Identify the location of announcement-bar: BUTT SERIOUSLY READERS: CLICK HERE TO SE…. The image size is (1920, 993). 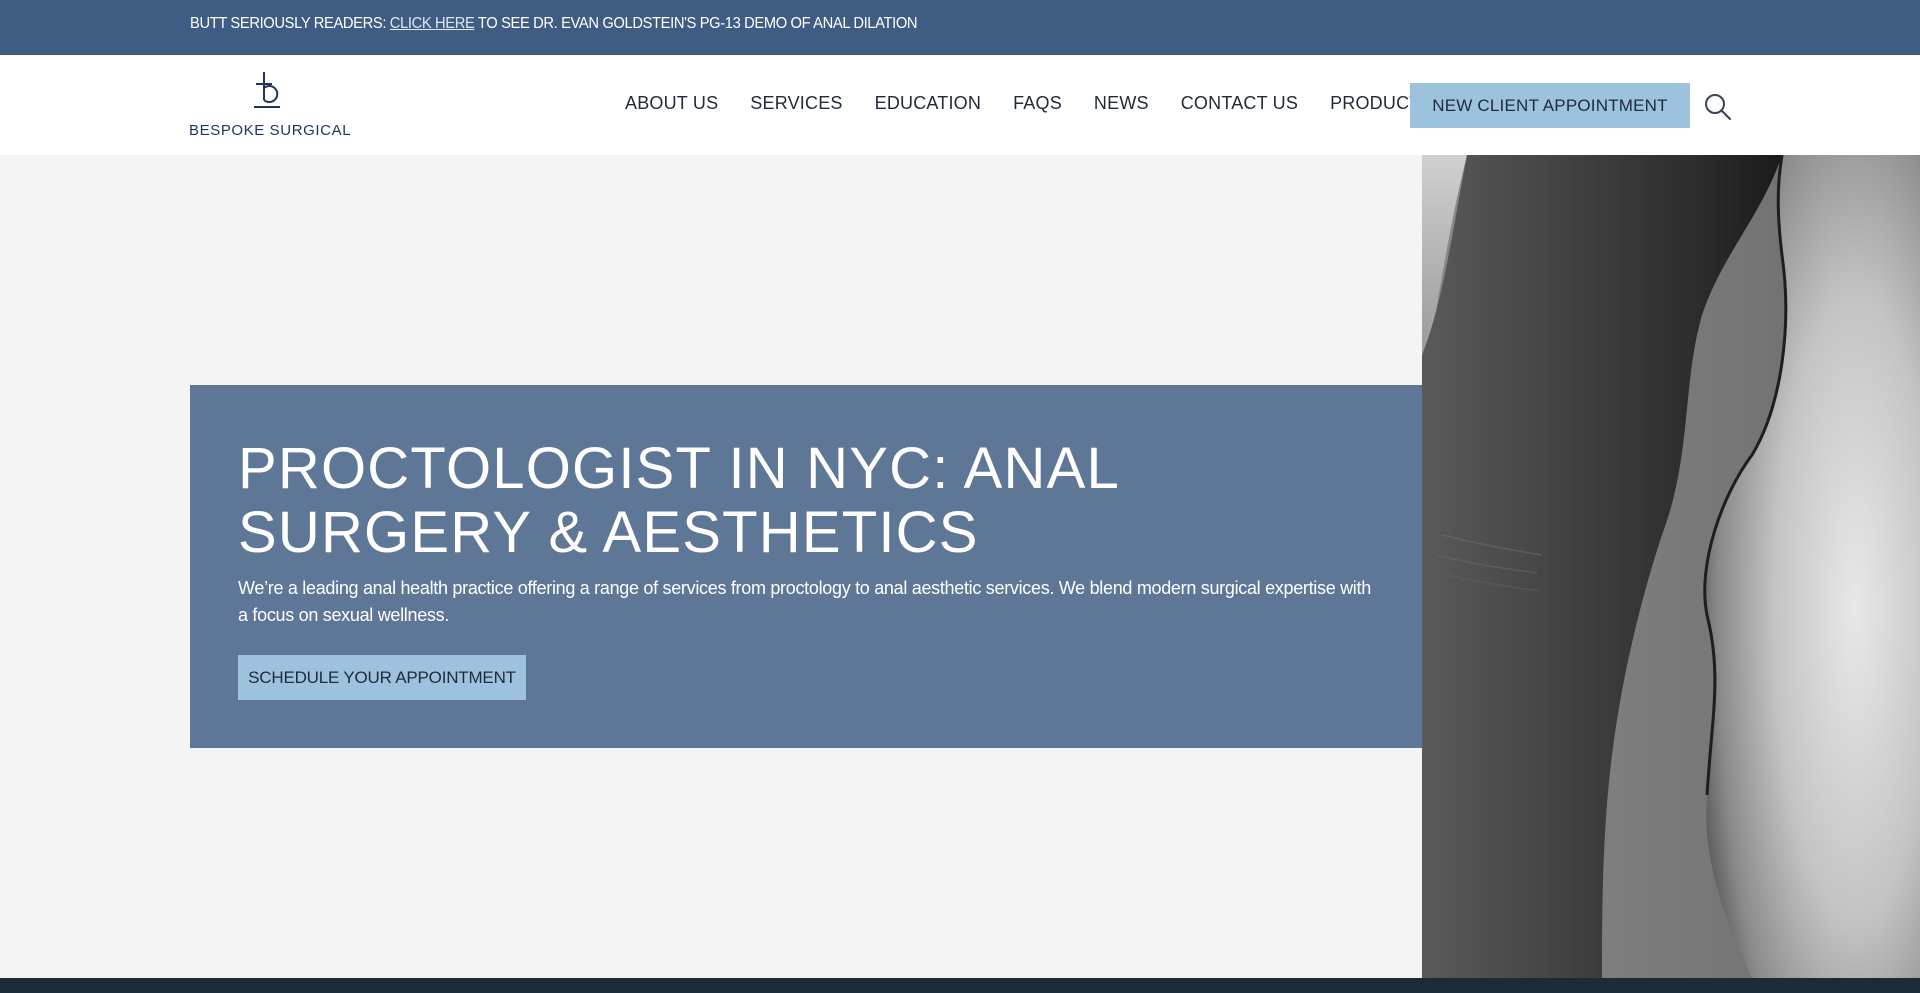
(960, 27).